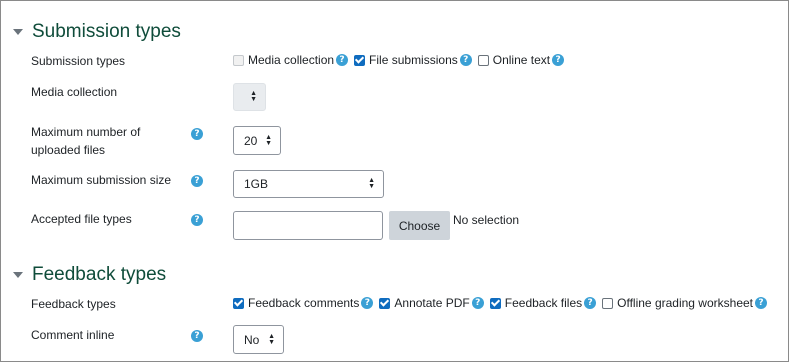 Image resolution: width=789 pixels, height=362 pixels. I want to click on media-collection-checkbox, so click(238, 60).